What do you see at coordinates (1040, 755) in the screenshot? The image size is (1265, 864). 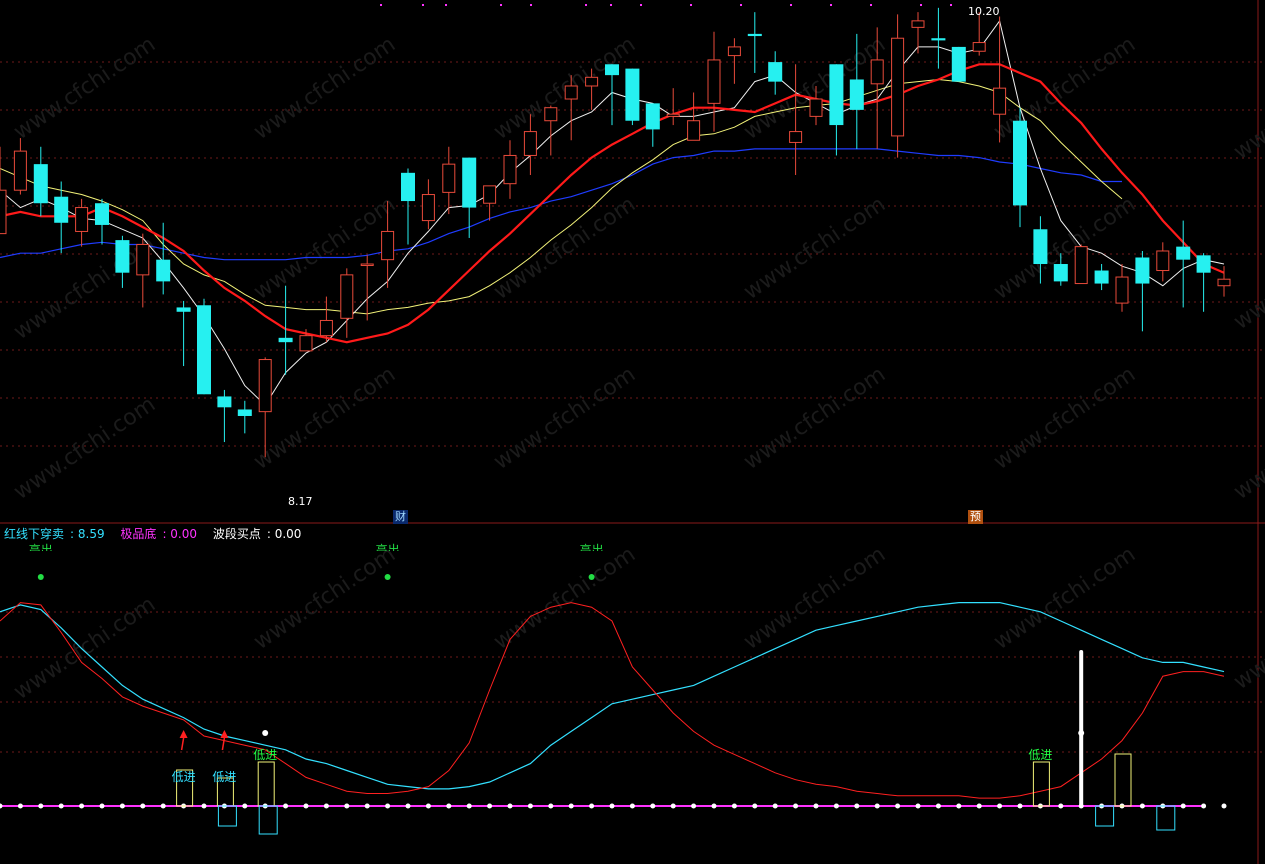 I see `annotation-label-3: 低进` at bounding box center [1040, 755].